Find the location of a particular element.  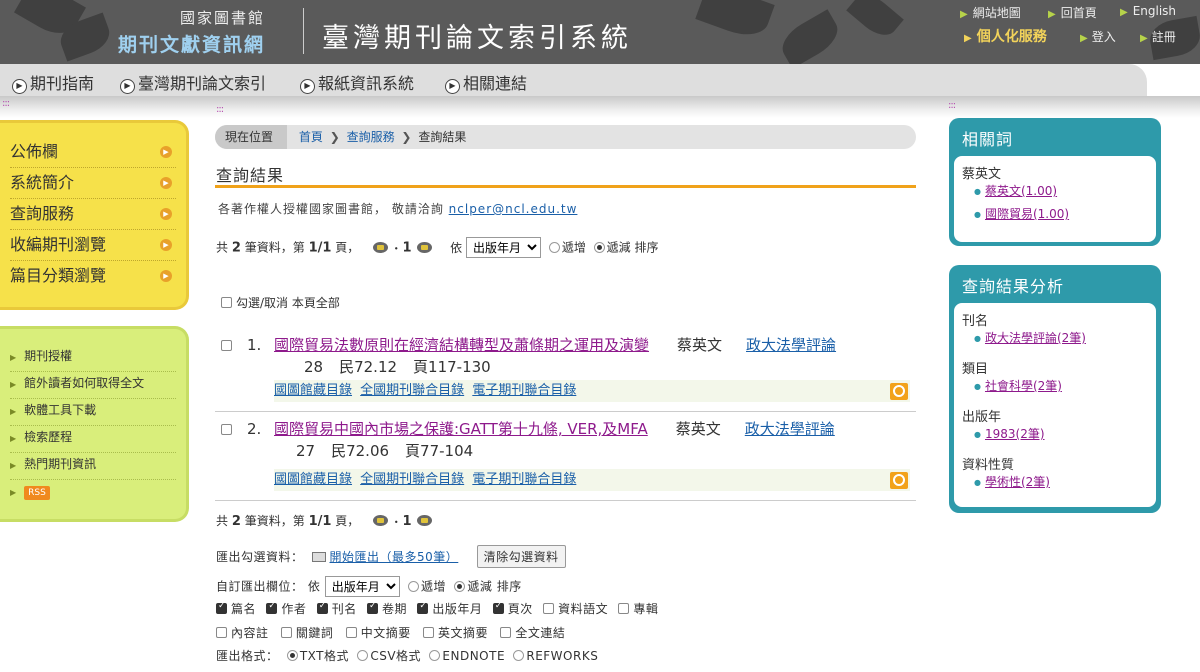

personal-service-link: ▶ 個人化服務 is located at coordinates (1005, 36).